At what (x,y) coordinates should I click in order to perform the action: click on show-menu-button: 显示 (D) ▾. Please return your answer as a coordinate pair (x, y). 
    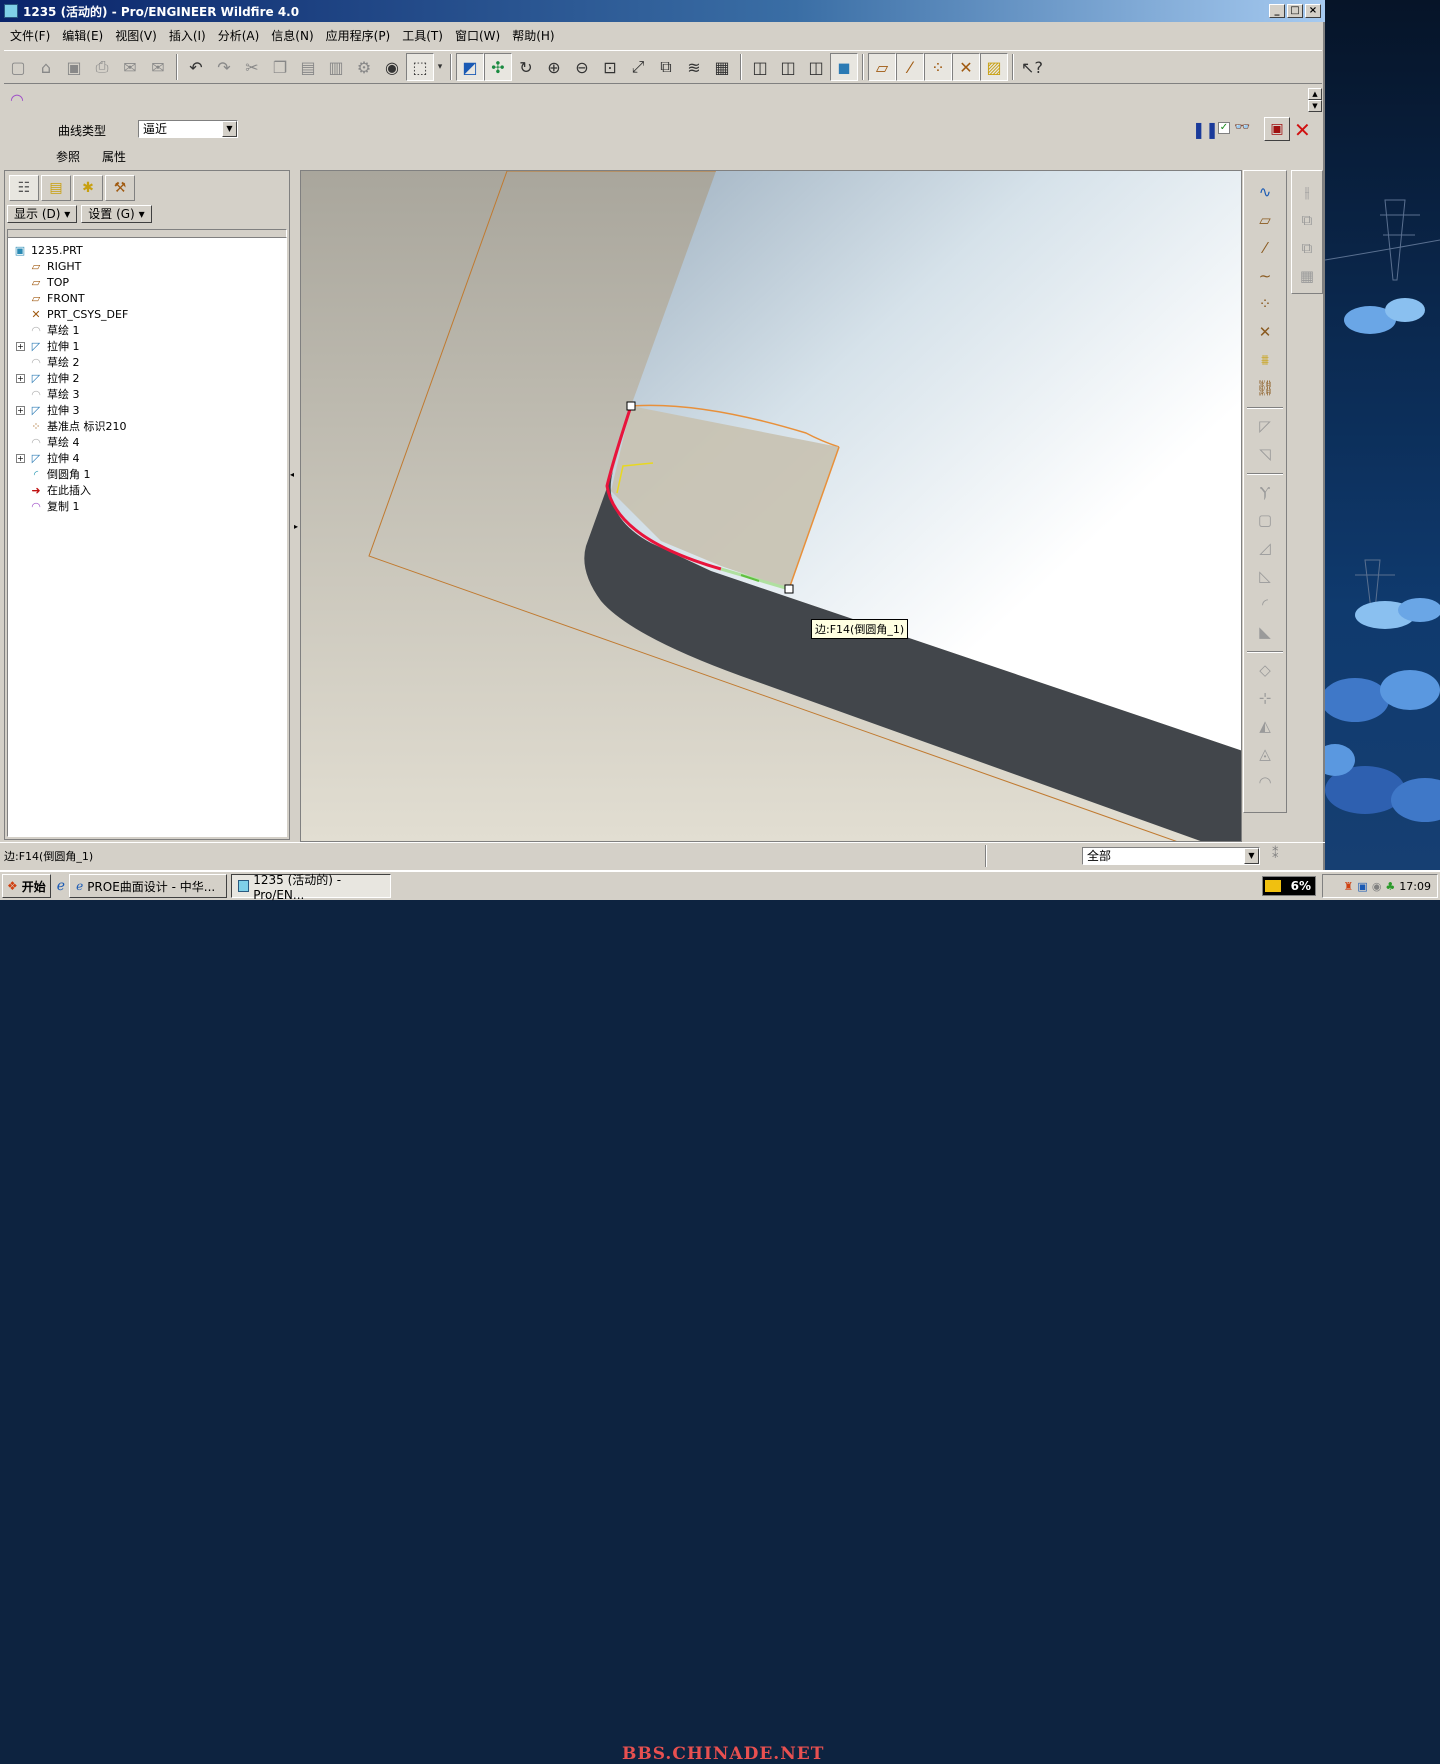
    Looking at the image, I should click on (42, 214).